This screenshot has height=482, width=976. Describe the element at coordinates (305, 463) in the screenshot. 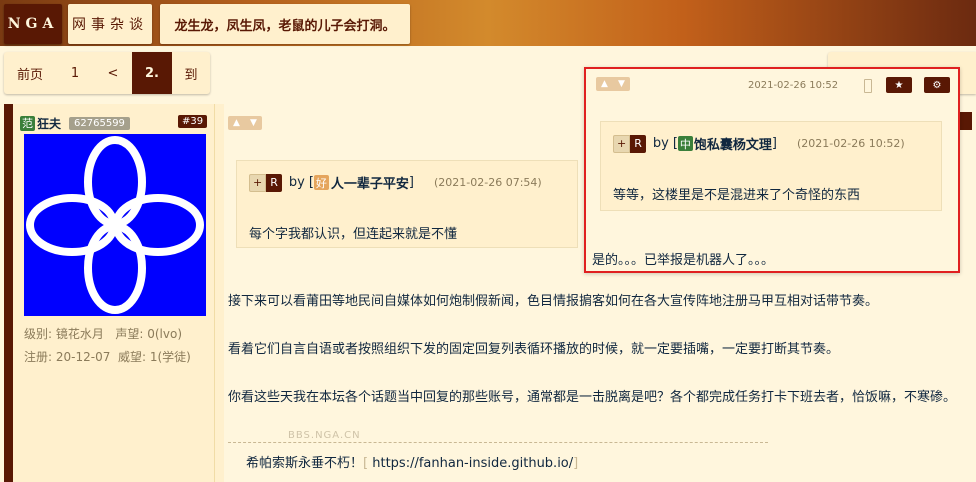

I see `signature-text: 希帕索斯永垂不朽！` at that location.